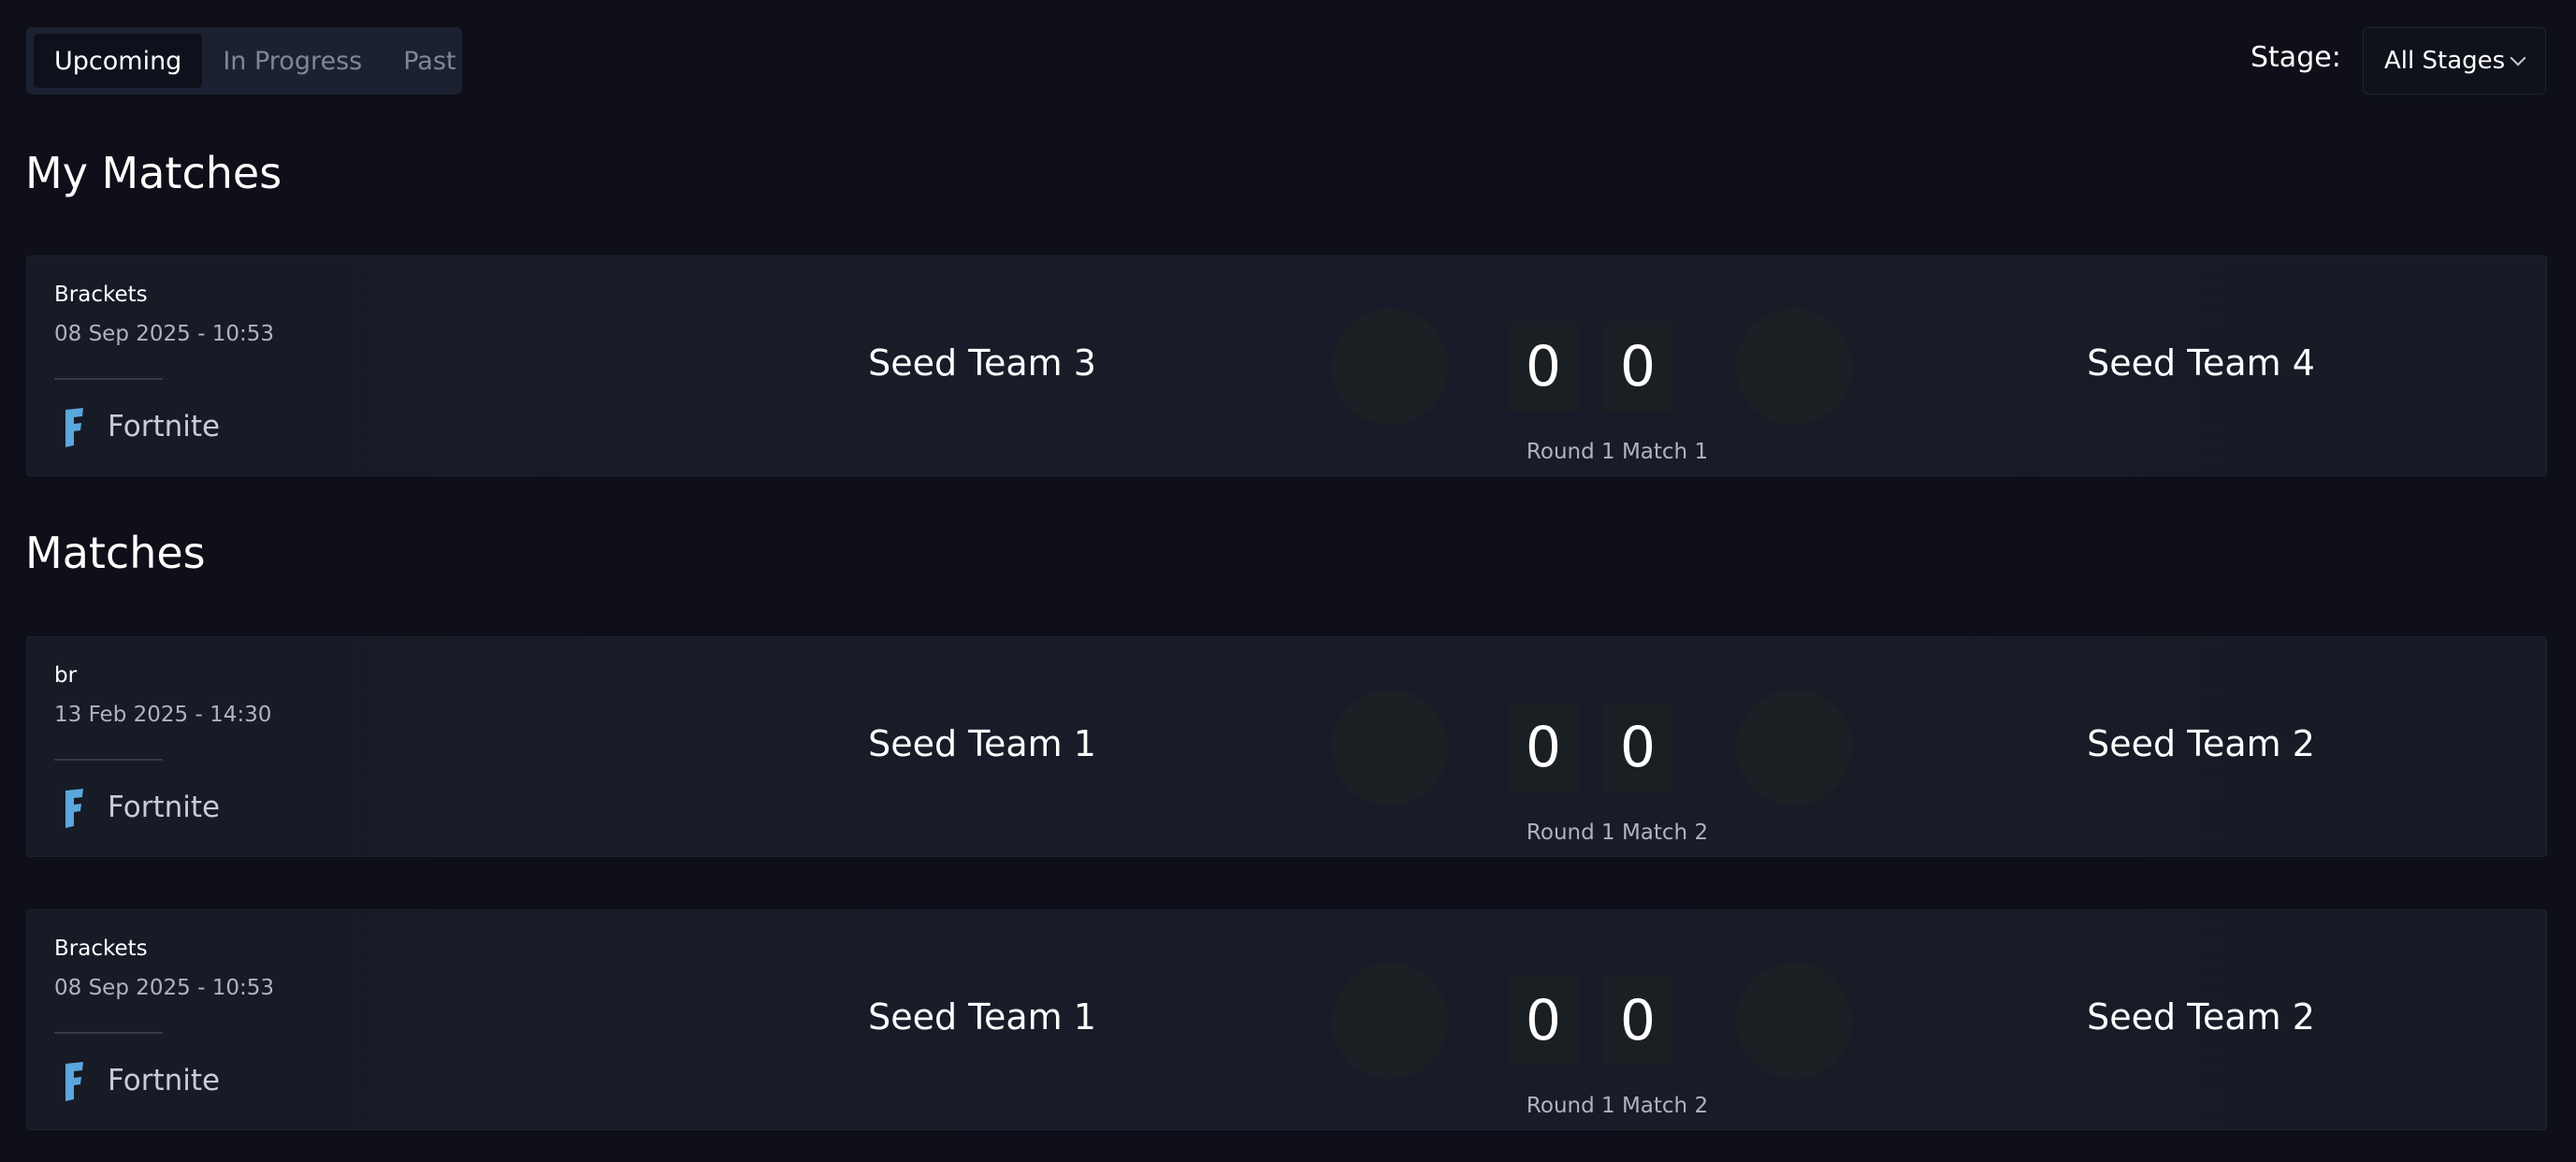 The image size is (2576, 1162). What do you see at coordinates (982, 363) in the screenshot?
I see `team-a-name: Seed Team 3` at bounding box center [982, 363].